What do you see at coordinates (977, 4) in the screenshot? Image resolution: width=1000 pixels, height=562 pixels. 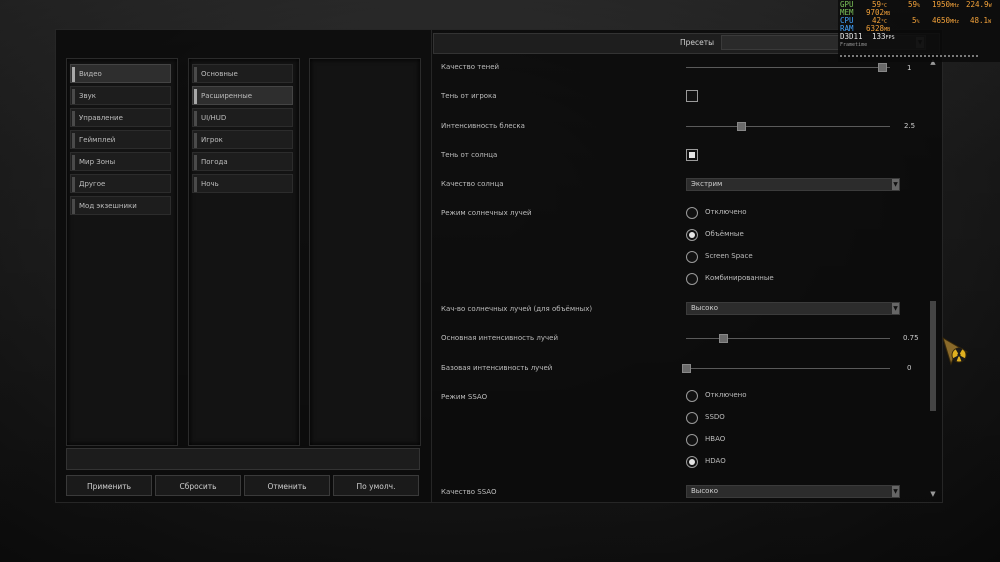 I see `overlay-value: 224.9` at bounding box center [977, 4].